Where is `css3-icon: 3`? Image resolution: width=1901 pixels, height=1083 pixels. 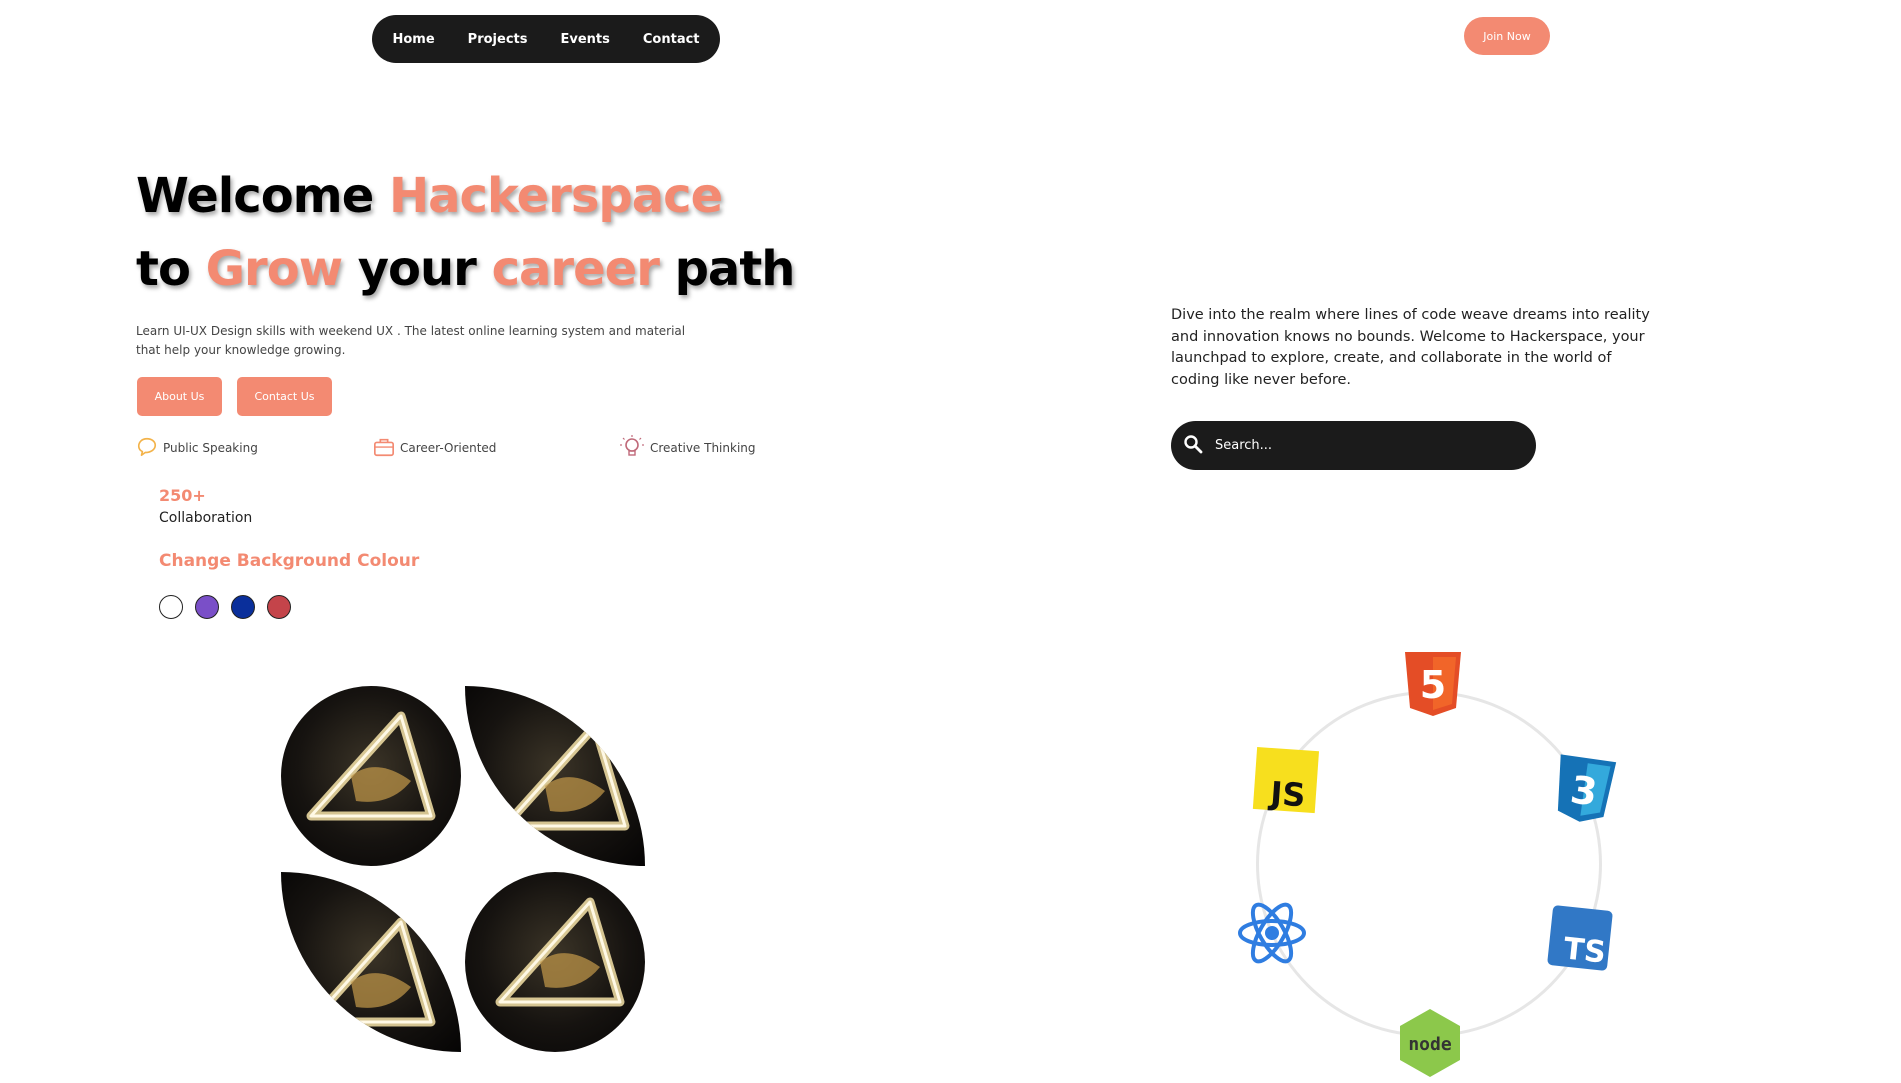 css3-icon: 3 is located at coordinates (1584, 790).